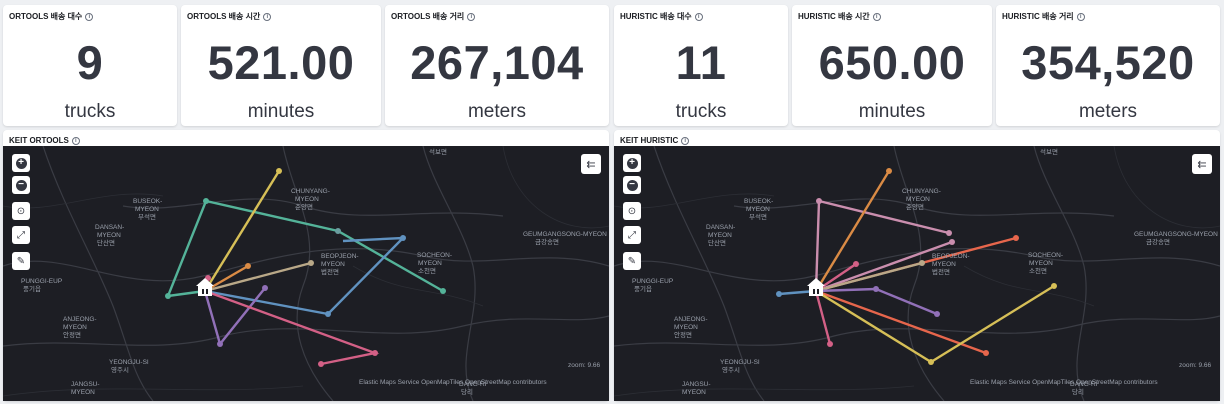 This screenshot has width=1224, height=404. I want to click on map-title: KEIT ORTOOLS i, so click(44, 140).